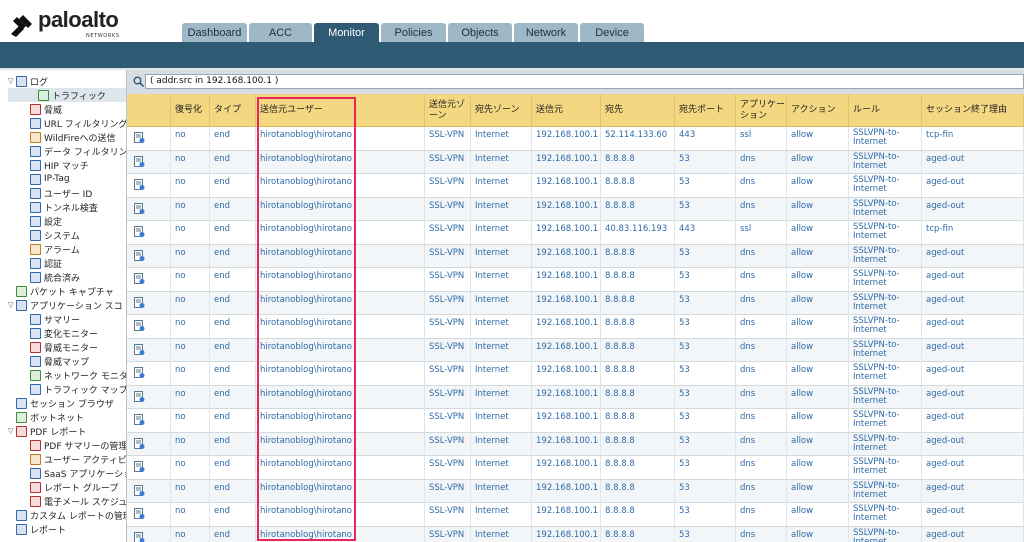  Describe the element at coordinates (78, 473) in the screenshot. I see `sidebar-item: SaaS アプリケーショ` at that location.